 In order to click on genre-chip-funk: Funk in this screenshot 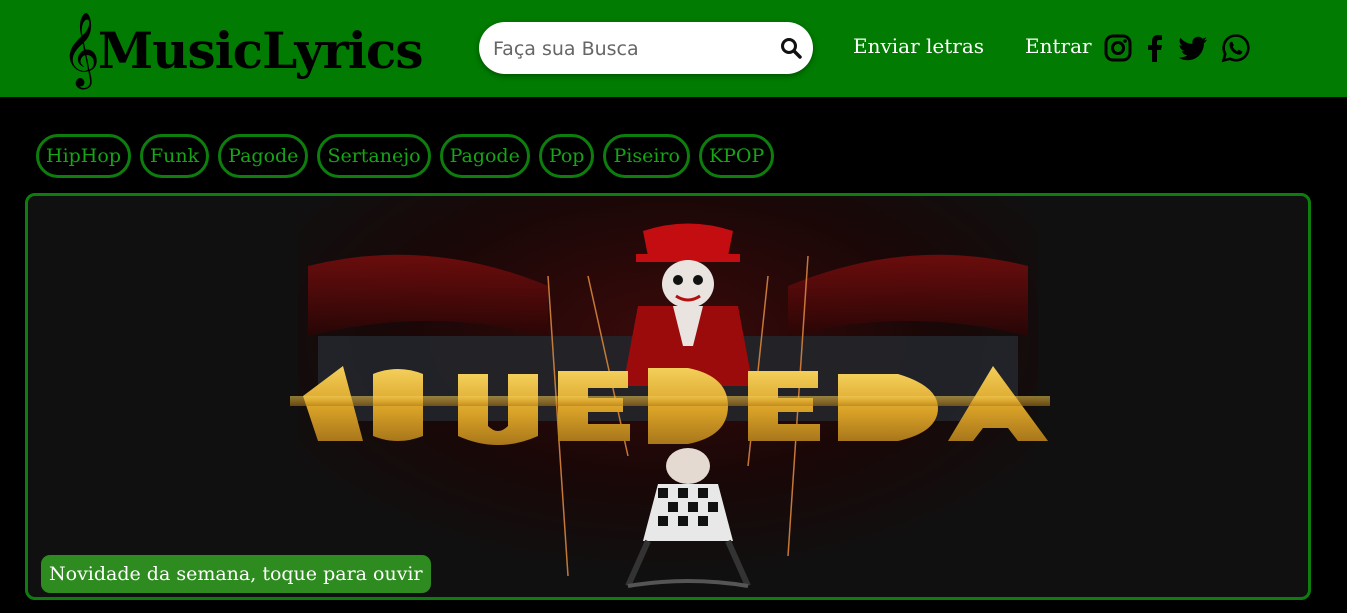, I will do `click(174, 156)`.